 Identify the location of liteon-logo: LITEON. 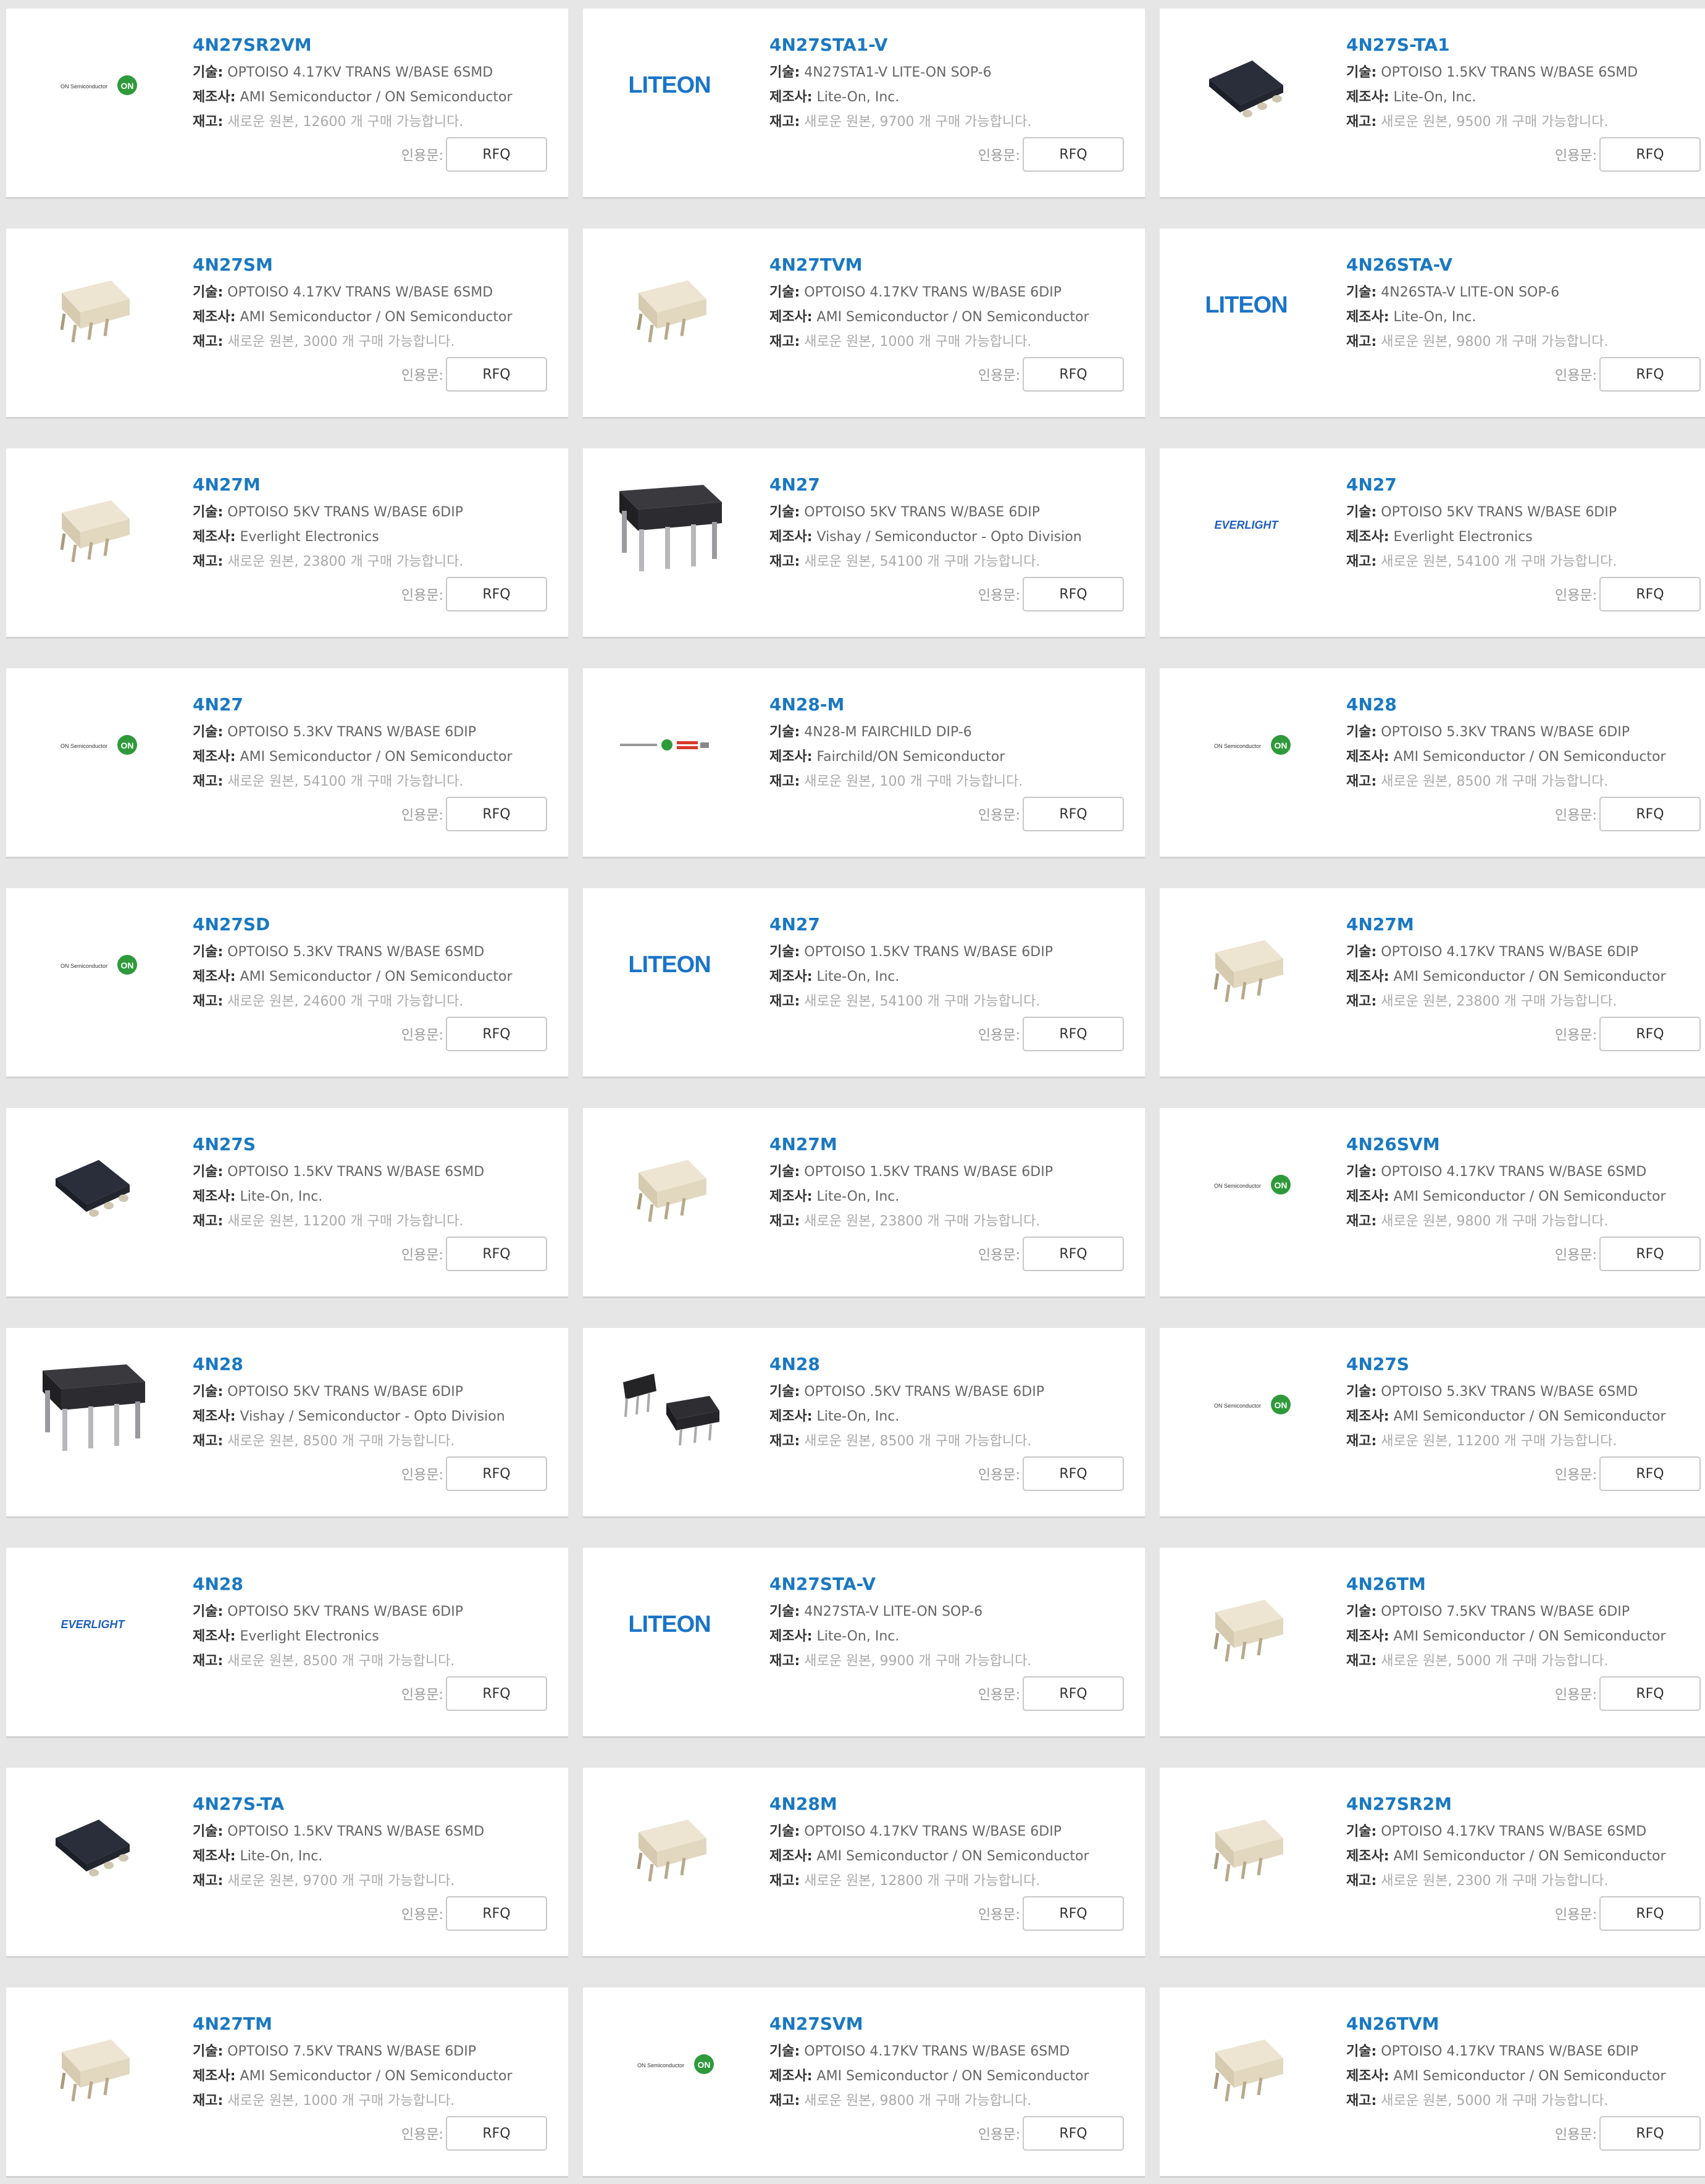
(670, 1624).